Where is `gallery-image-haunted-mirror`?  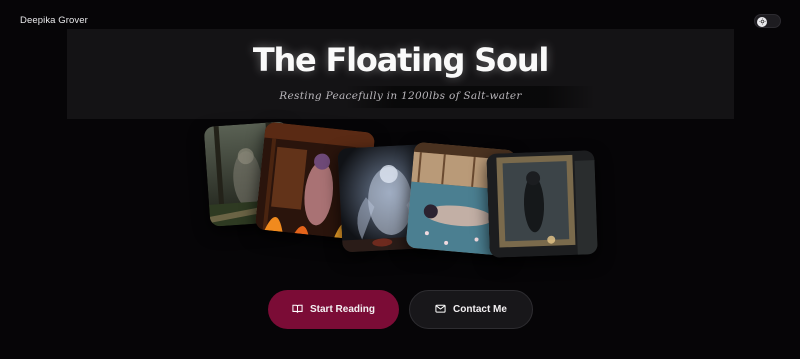
gallery-image-haunted-mirror is located at coordinates (542, 204).